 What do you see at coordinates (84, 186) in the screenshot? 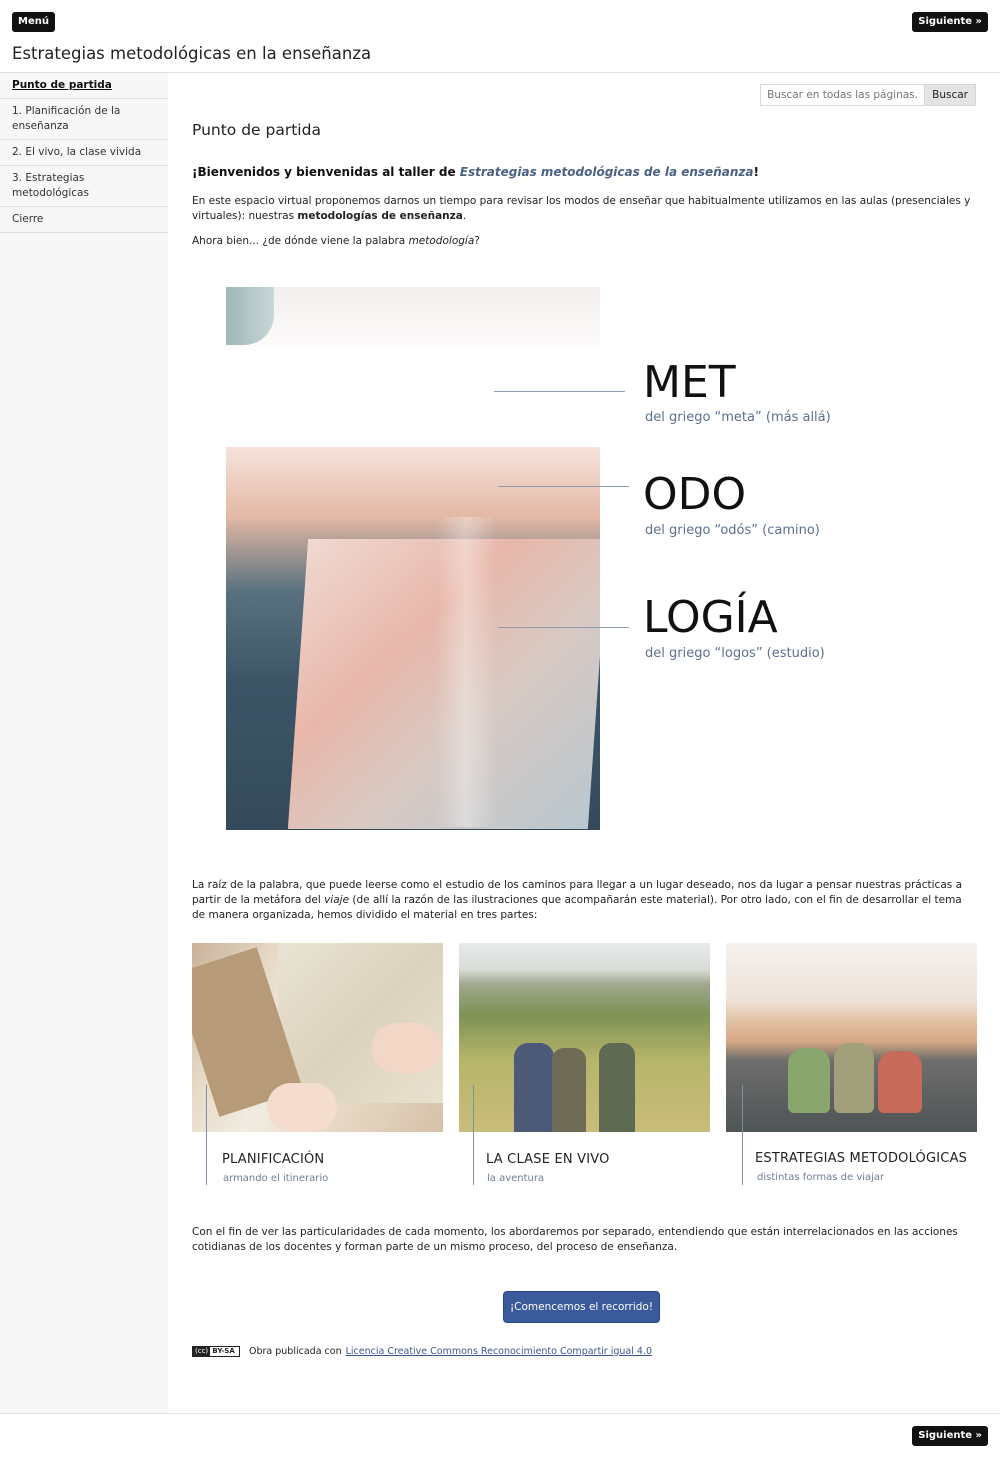
I see `sidebar-item-estrategias: 3. Estrategias metodológicas` at bounding box center [84, 186].